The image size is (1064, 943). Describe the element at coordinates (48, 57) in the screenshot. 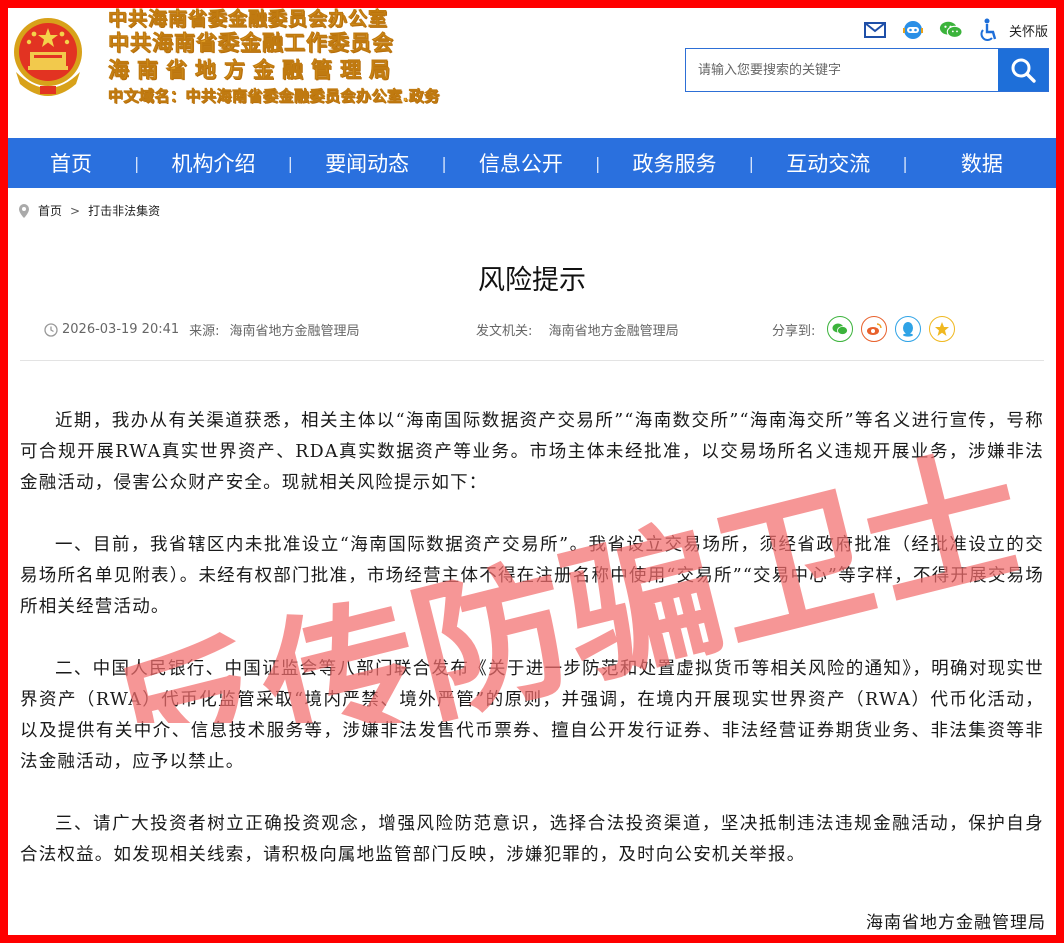

I see `national-emblem-icon` at that location.